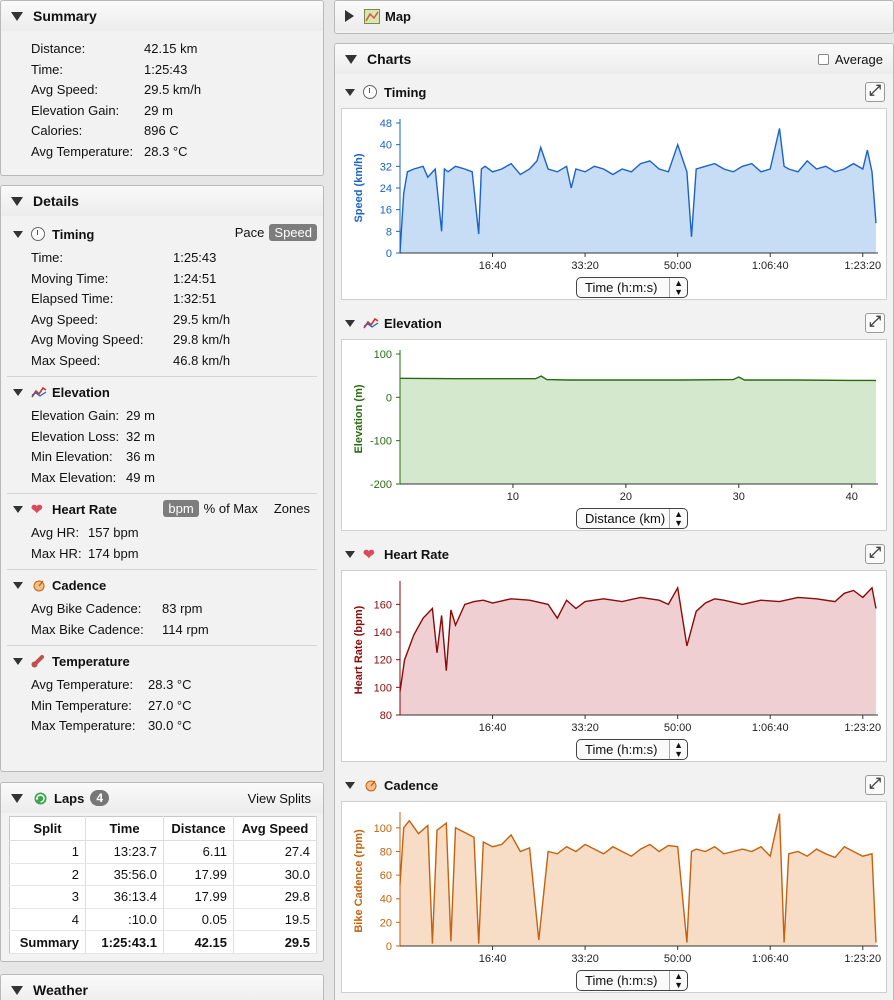 This screenshot has width=894, height=1000. Describe the element at coordinates (93, 477) in the screenshot. I see `elevation-row: Max Elevation: 49 m` at that location.